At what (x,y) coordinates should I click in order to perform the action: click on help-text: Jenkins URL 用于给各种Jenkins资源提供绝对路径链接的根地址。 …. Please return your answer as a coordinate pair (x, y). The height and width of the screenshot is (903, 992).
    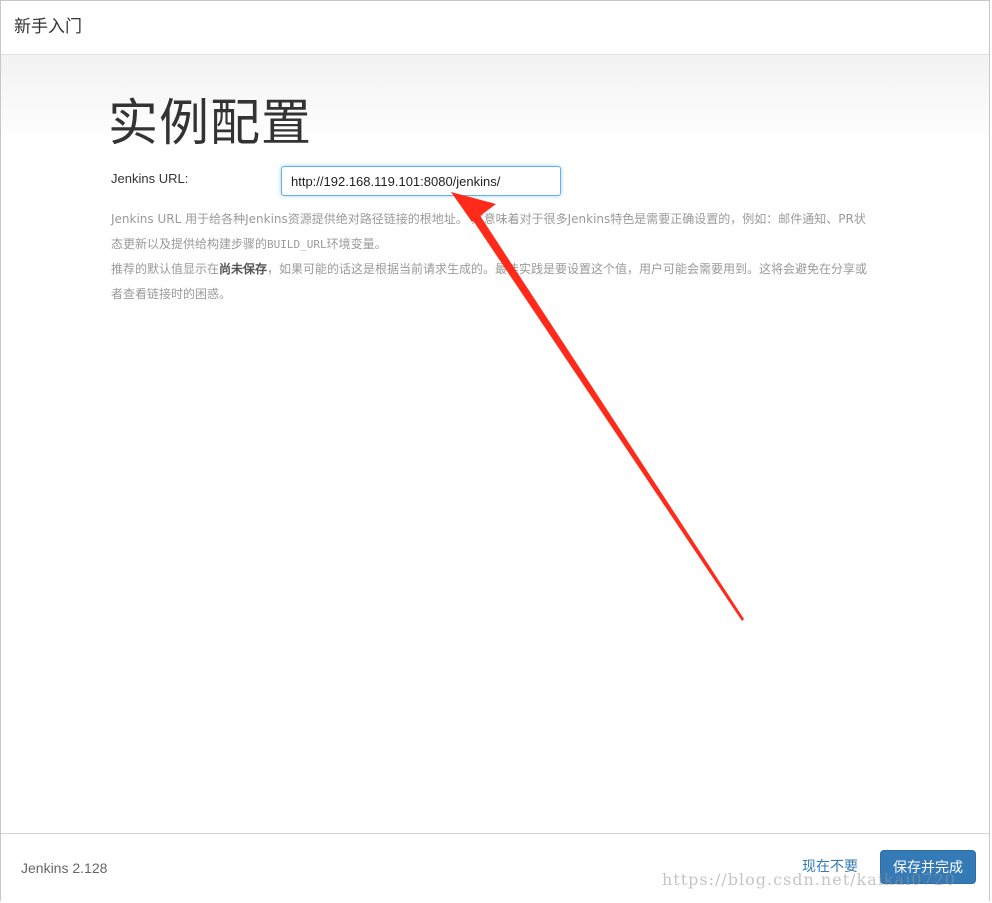
    Looking at the image, I should click on (493, 257).